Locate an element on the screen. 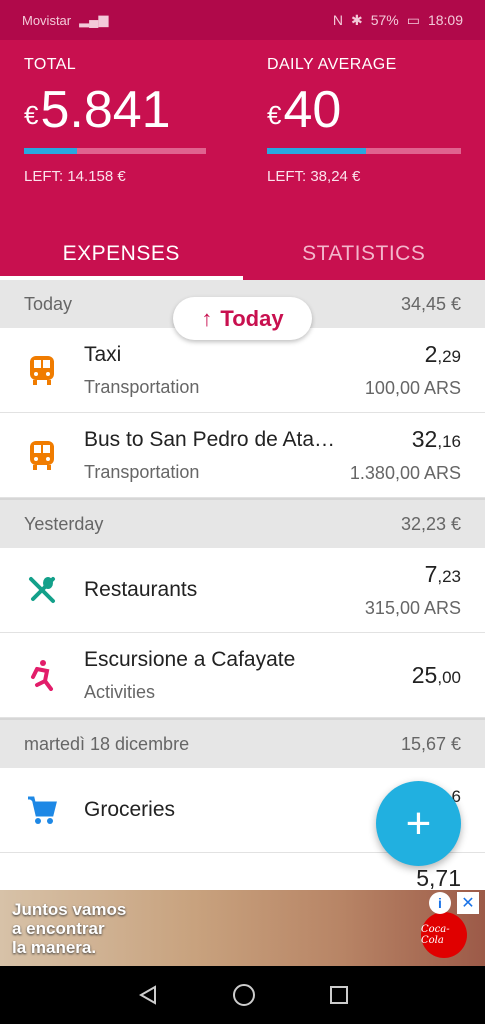  total-amount: 5.841 is located at coordinates (105, 110).